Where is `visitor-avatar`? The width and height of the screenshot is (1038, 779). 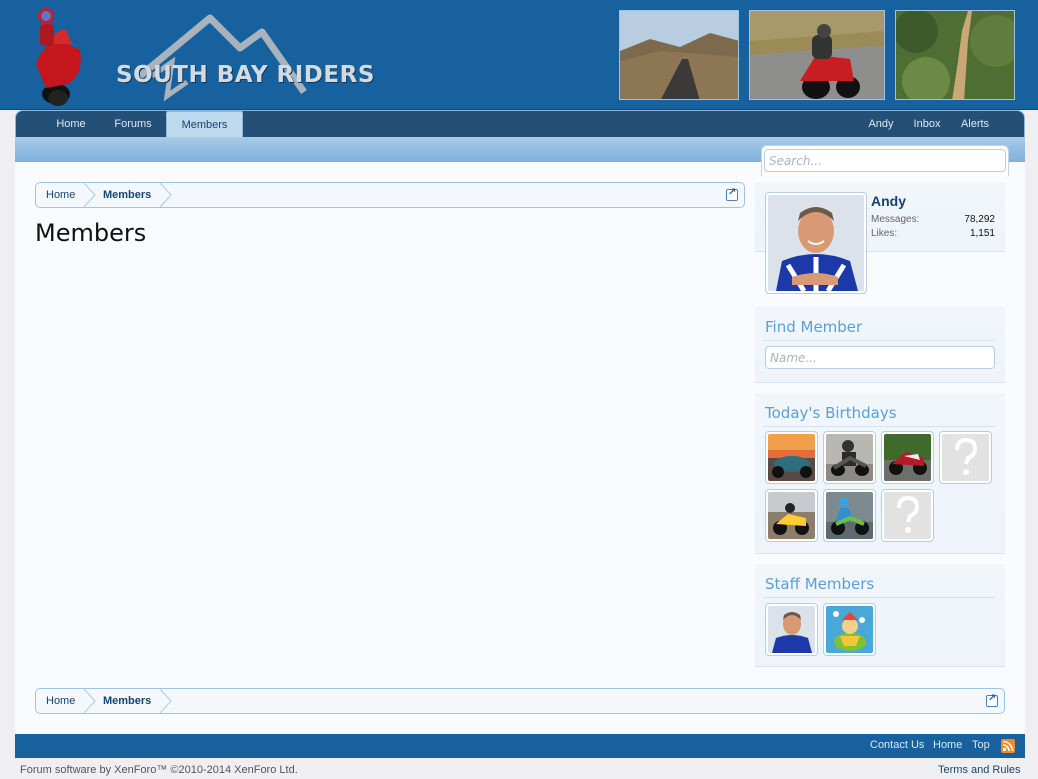
visitor-avatar is located at coordinates (816, 243).